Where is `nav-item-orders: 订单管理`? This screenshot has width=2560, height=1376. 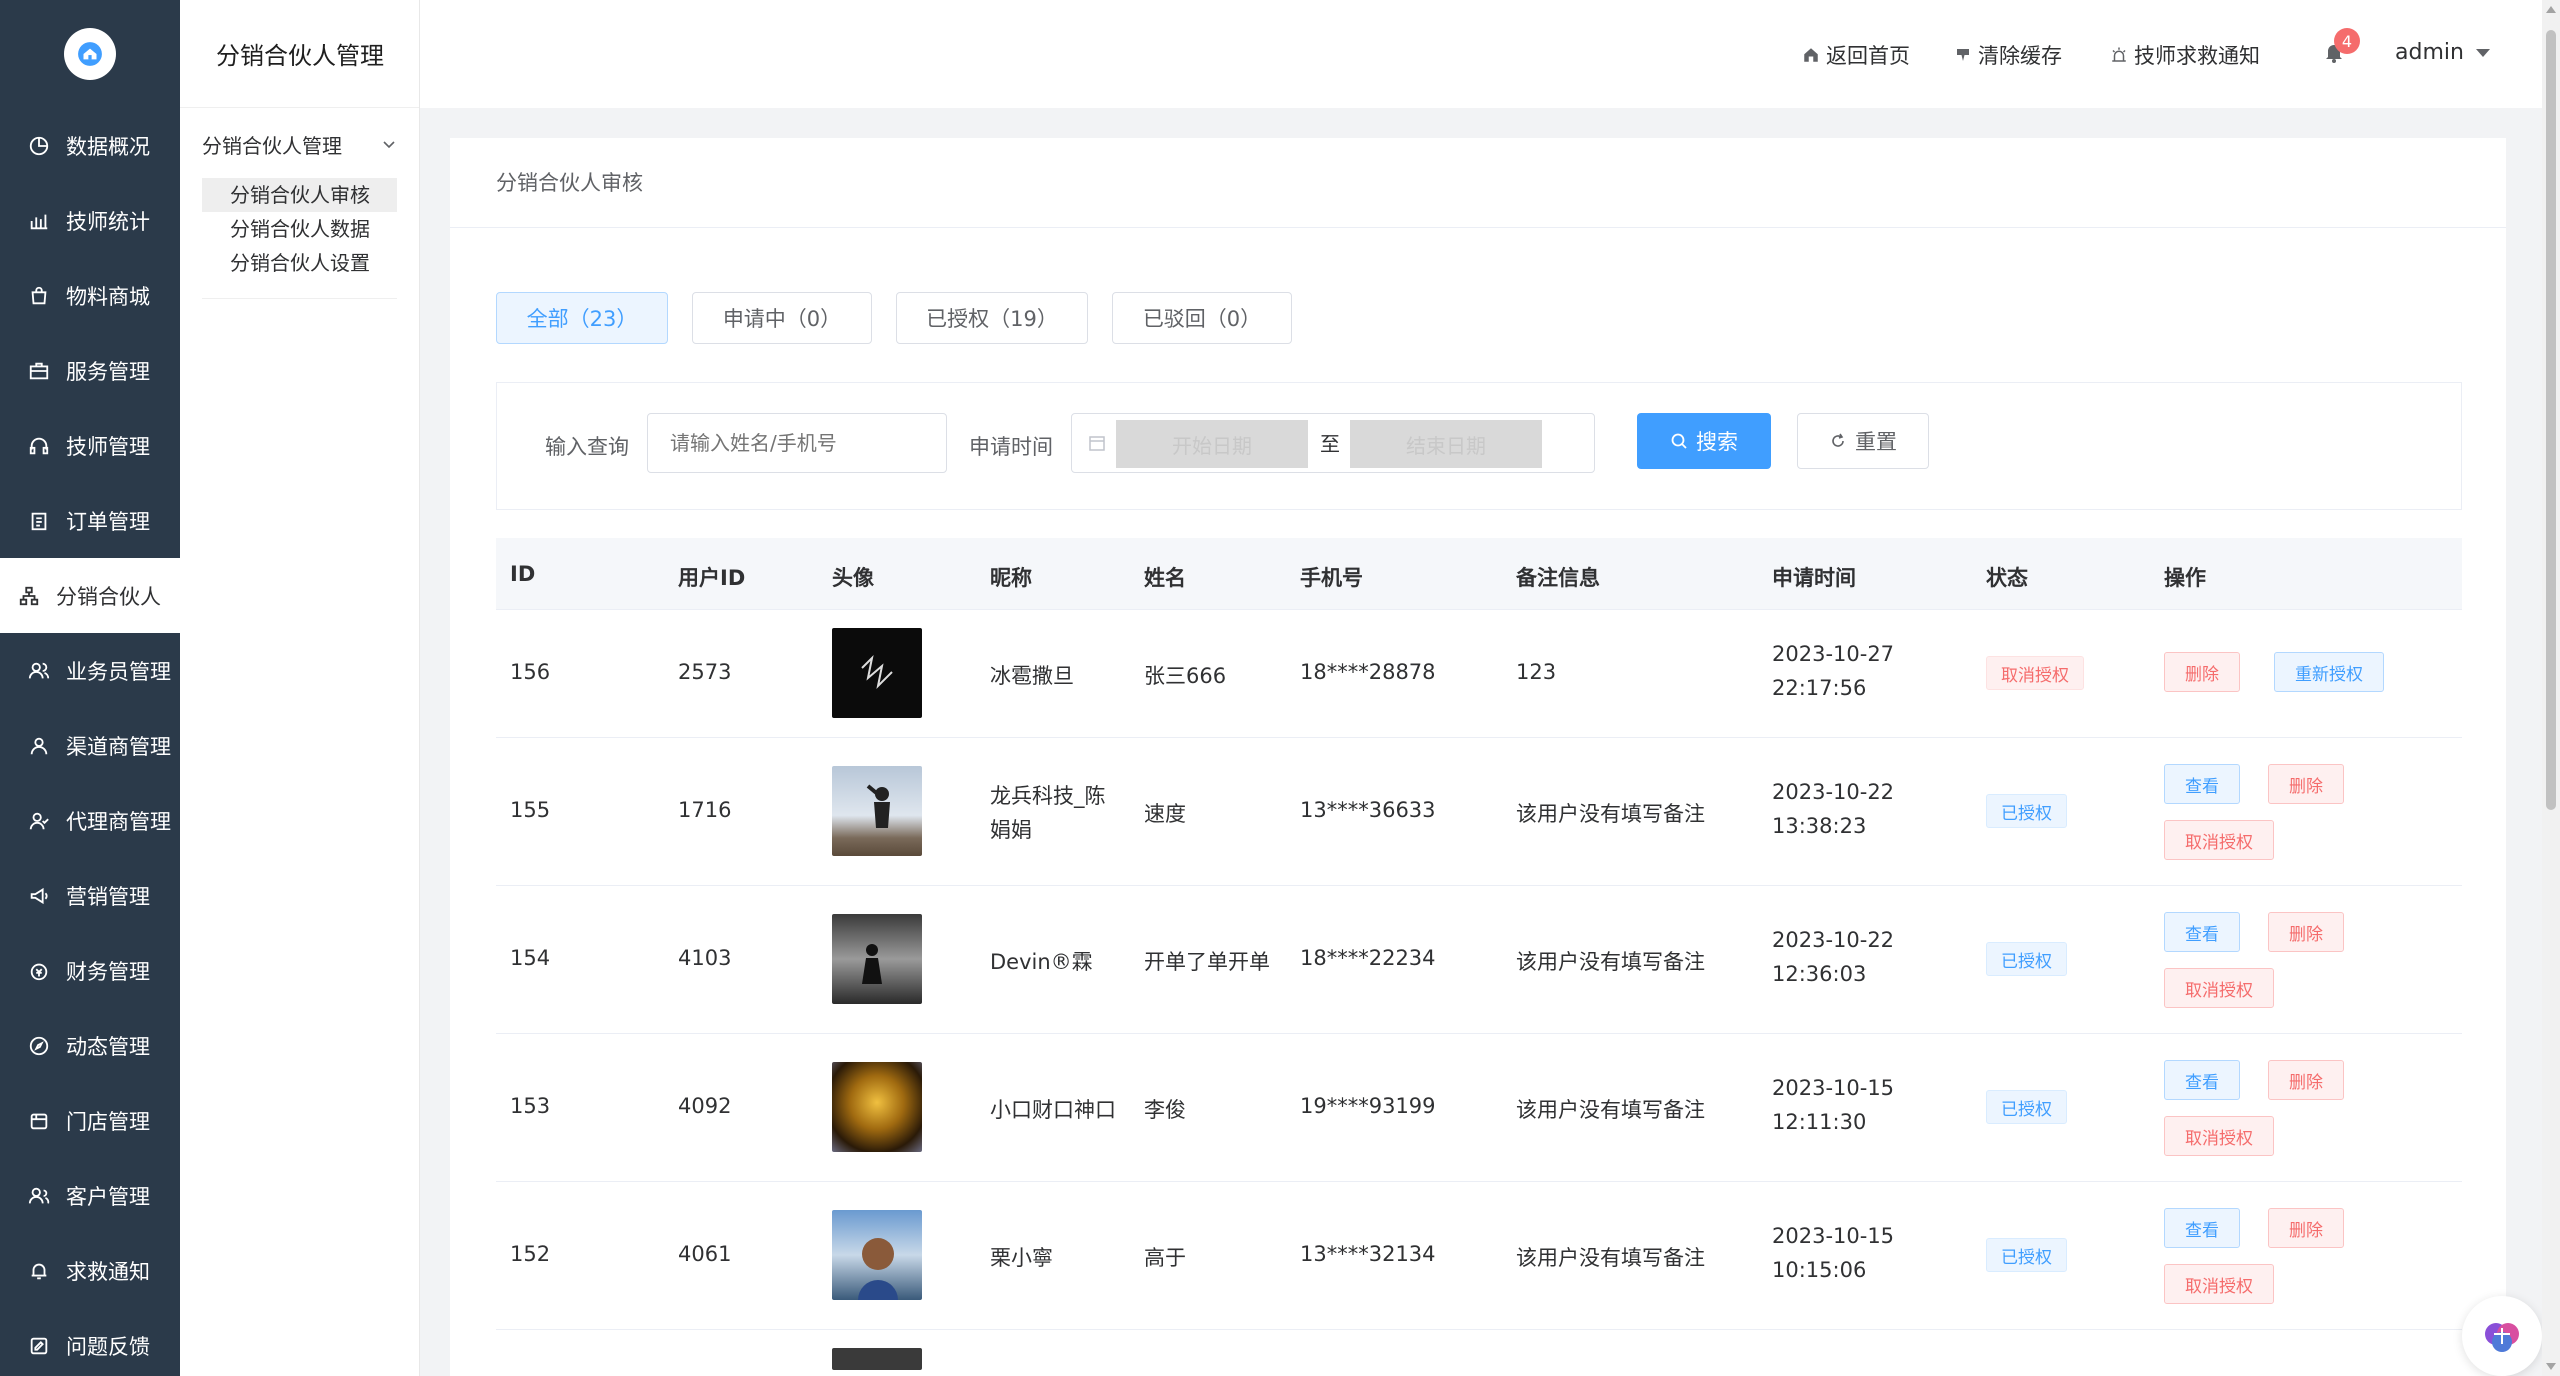 nav-item-orders: 订单管理 is located at coordinates (90, 520).